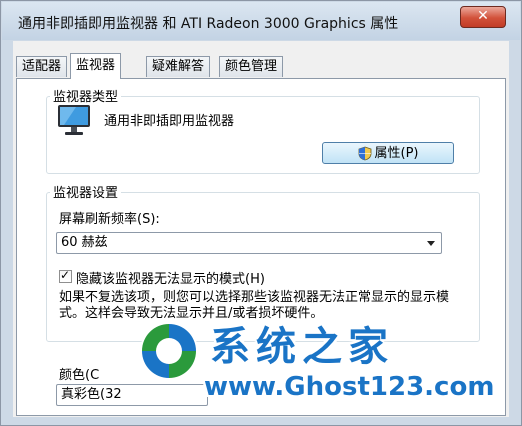 This screenshot has height=426, width=522. Describe the element at coordinates (96, 66) in the screenshot. I see `tab-monitor: 监视器` at that location.